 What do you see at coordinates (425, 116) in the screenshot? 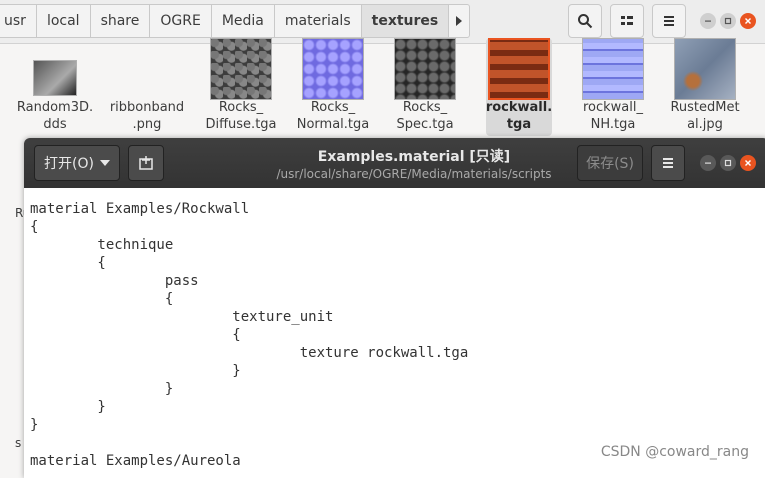
I see `file-name: Rocks_ Spec.tga` at bounding box center [425, 116].